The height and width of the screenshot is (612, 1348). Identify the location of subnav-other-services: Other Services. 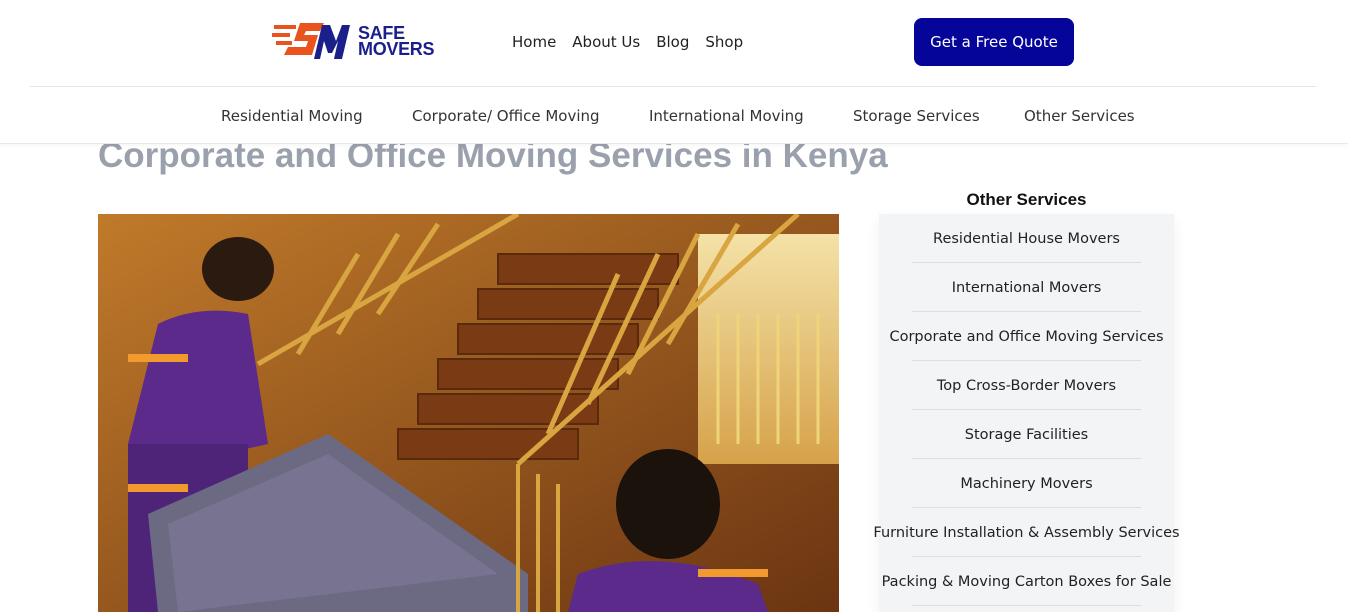
(1079, 116).